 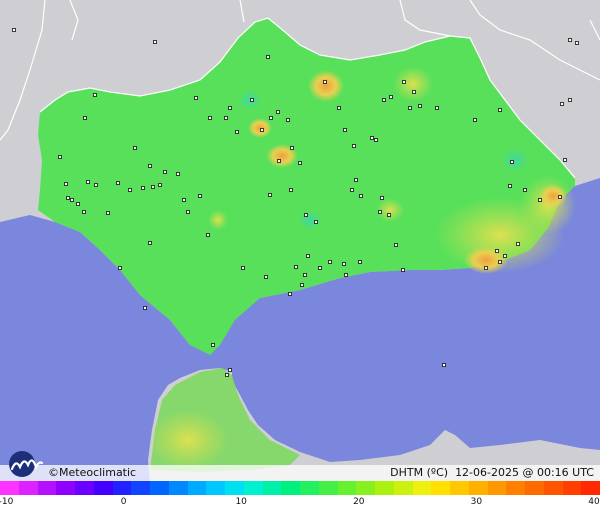 I want to click on scale-tick-label: 10, so click(x=241, y=502).